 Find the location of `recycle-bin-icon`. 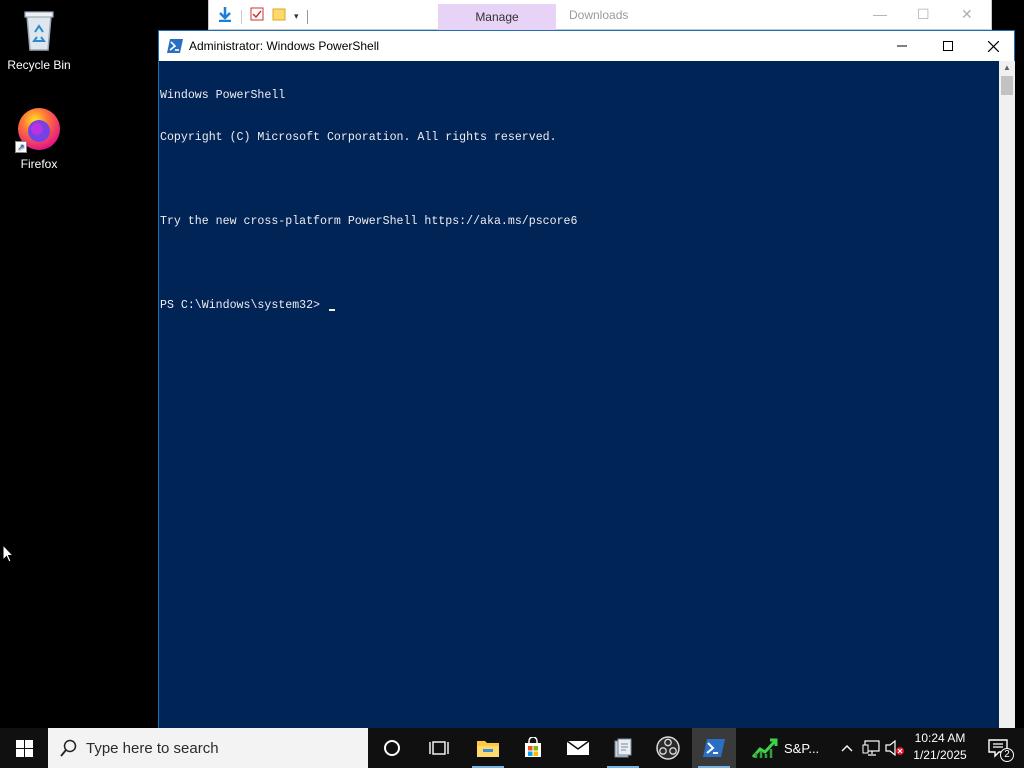

recycle-bin-icon is located at coordinates (39, 30).